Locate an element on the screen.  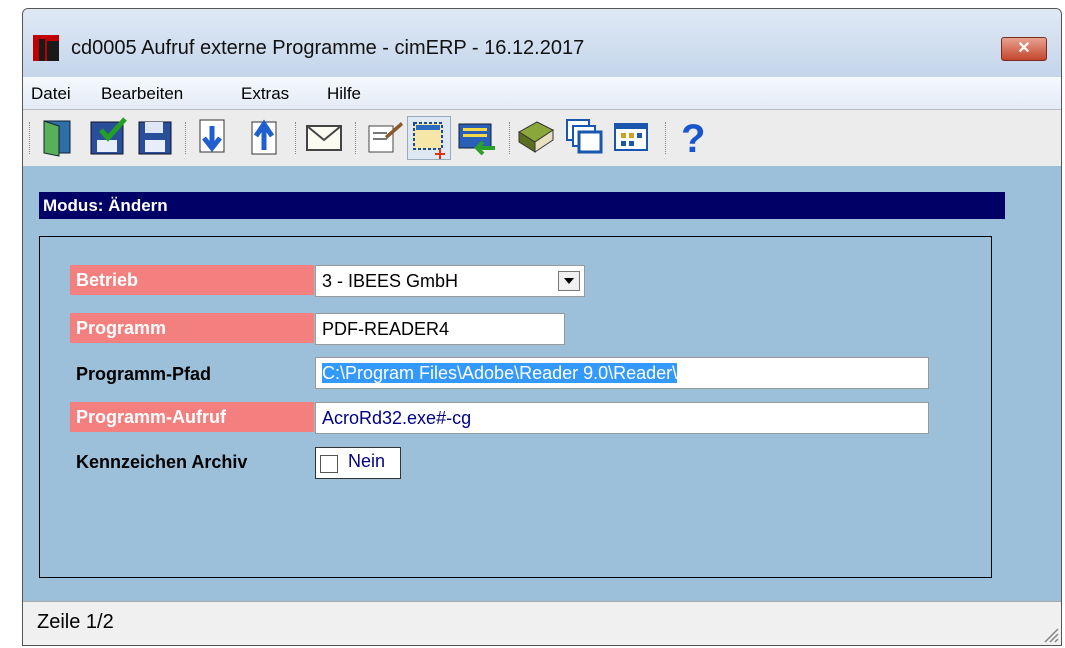
edit-note-icon is located at coordinates (384, 137).